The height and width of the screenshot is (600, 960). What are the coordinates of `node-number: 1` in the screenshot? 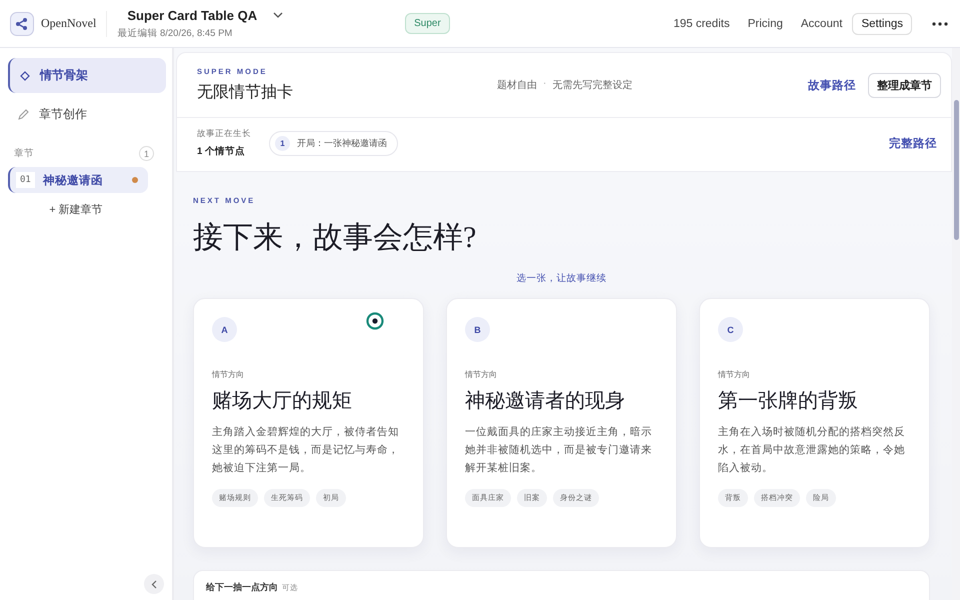 It's located at (282, 143).